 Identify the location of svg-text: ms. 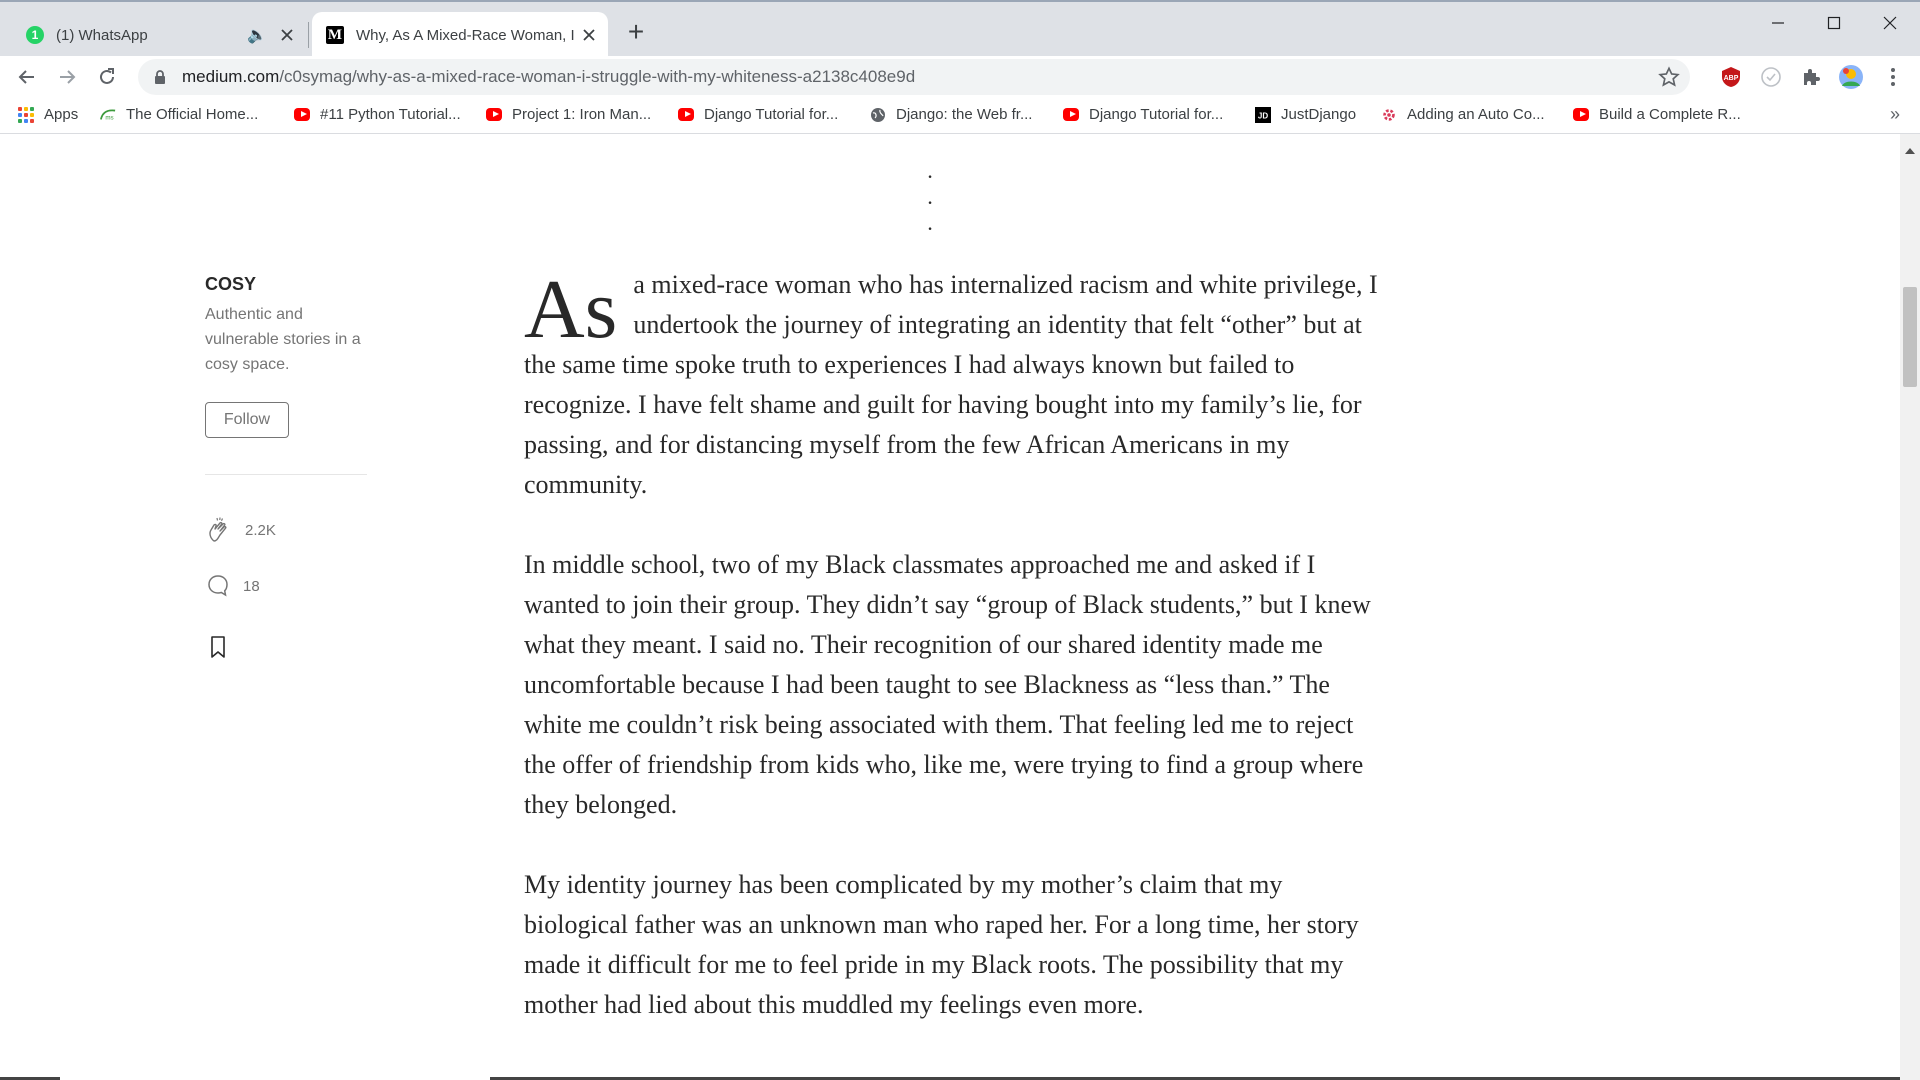
(109, 117).